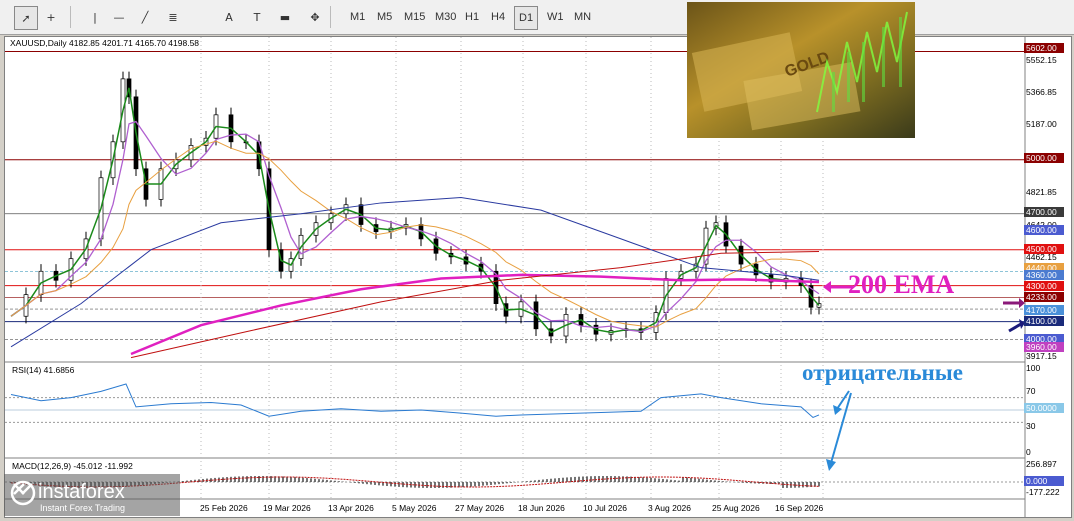  I want to click on ema-200-line, so click(475, 314).